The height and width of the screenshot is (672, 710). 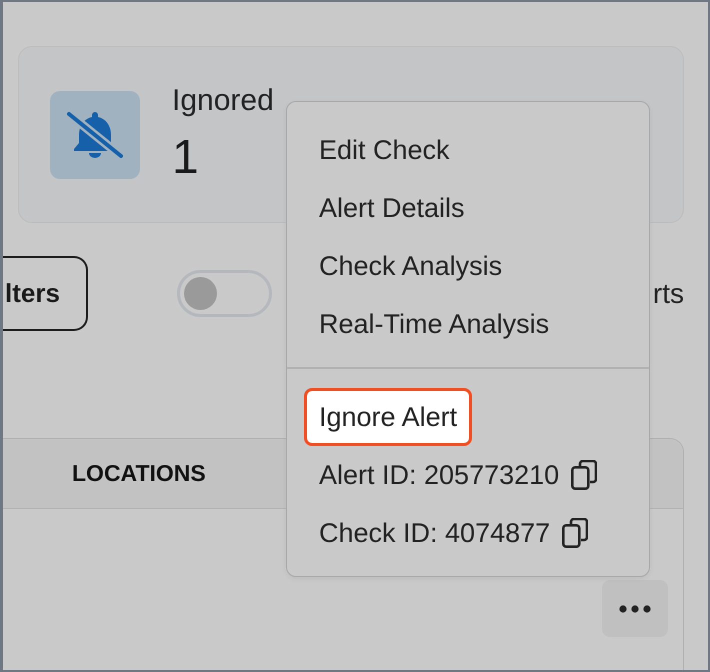 What do you see at coordinates (45, 293) in the screenshot?
I see `filters-button: lters` at bounding box center [45, 293].